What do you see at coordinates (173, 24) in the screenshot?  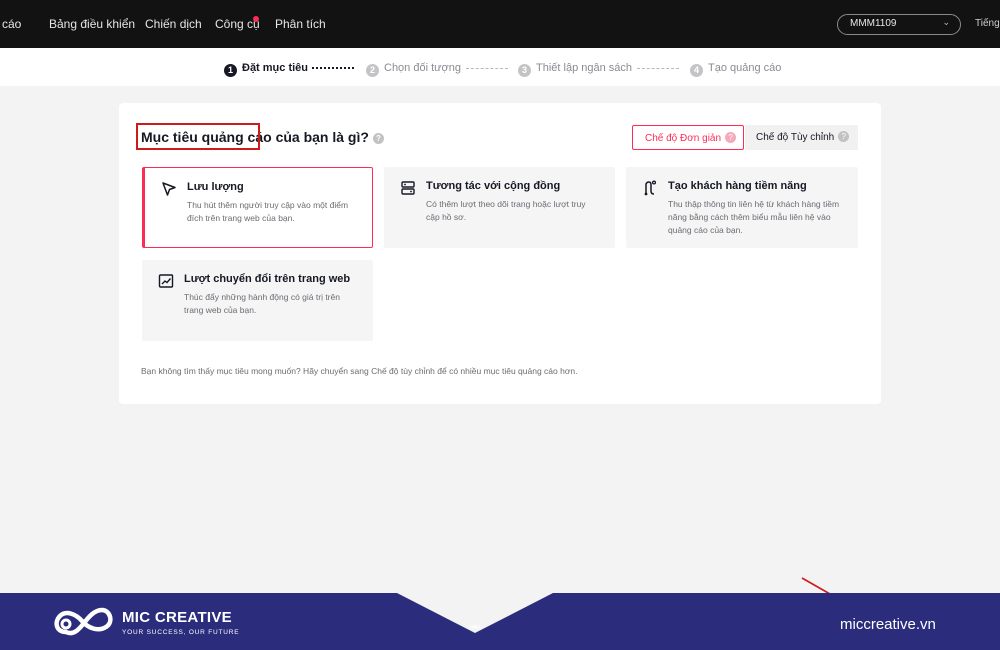 I see `nav-campaigns: Chiến dịch` at bounding box center [173, 24].